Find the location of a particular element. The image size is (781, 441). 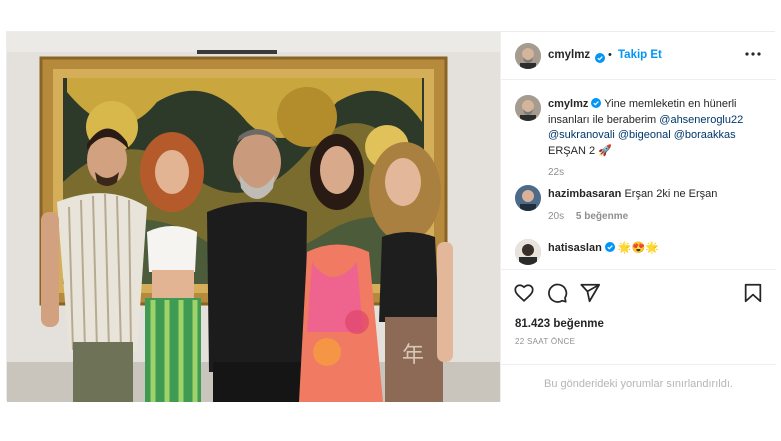

heart-icon is located at coordinates (524, 293).